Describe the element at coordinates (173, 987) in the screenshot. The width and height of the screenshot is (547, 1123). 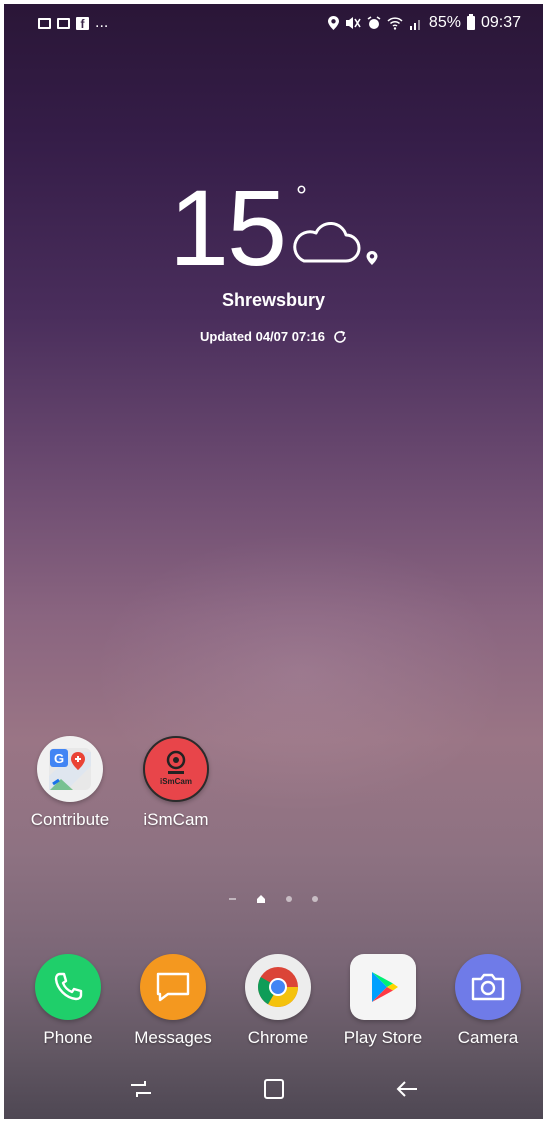
I see `messages-icon` at that location.